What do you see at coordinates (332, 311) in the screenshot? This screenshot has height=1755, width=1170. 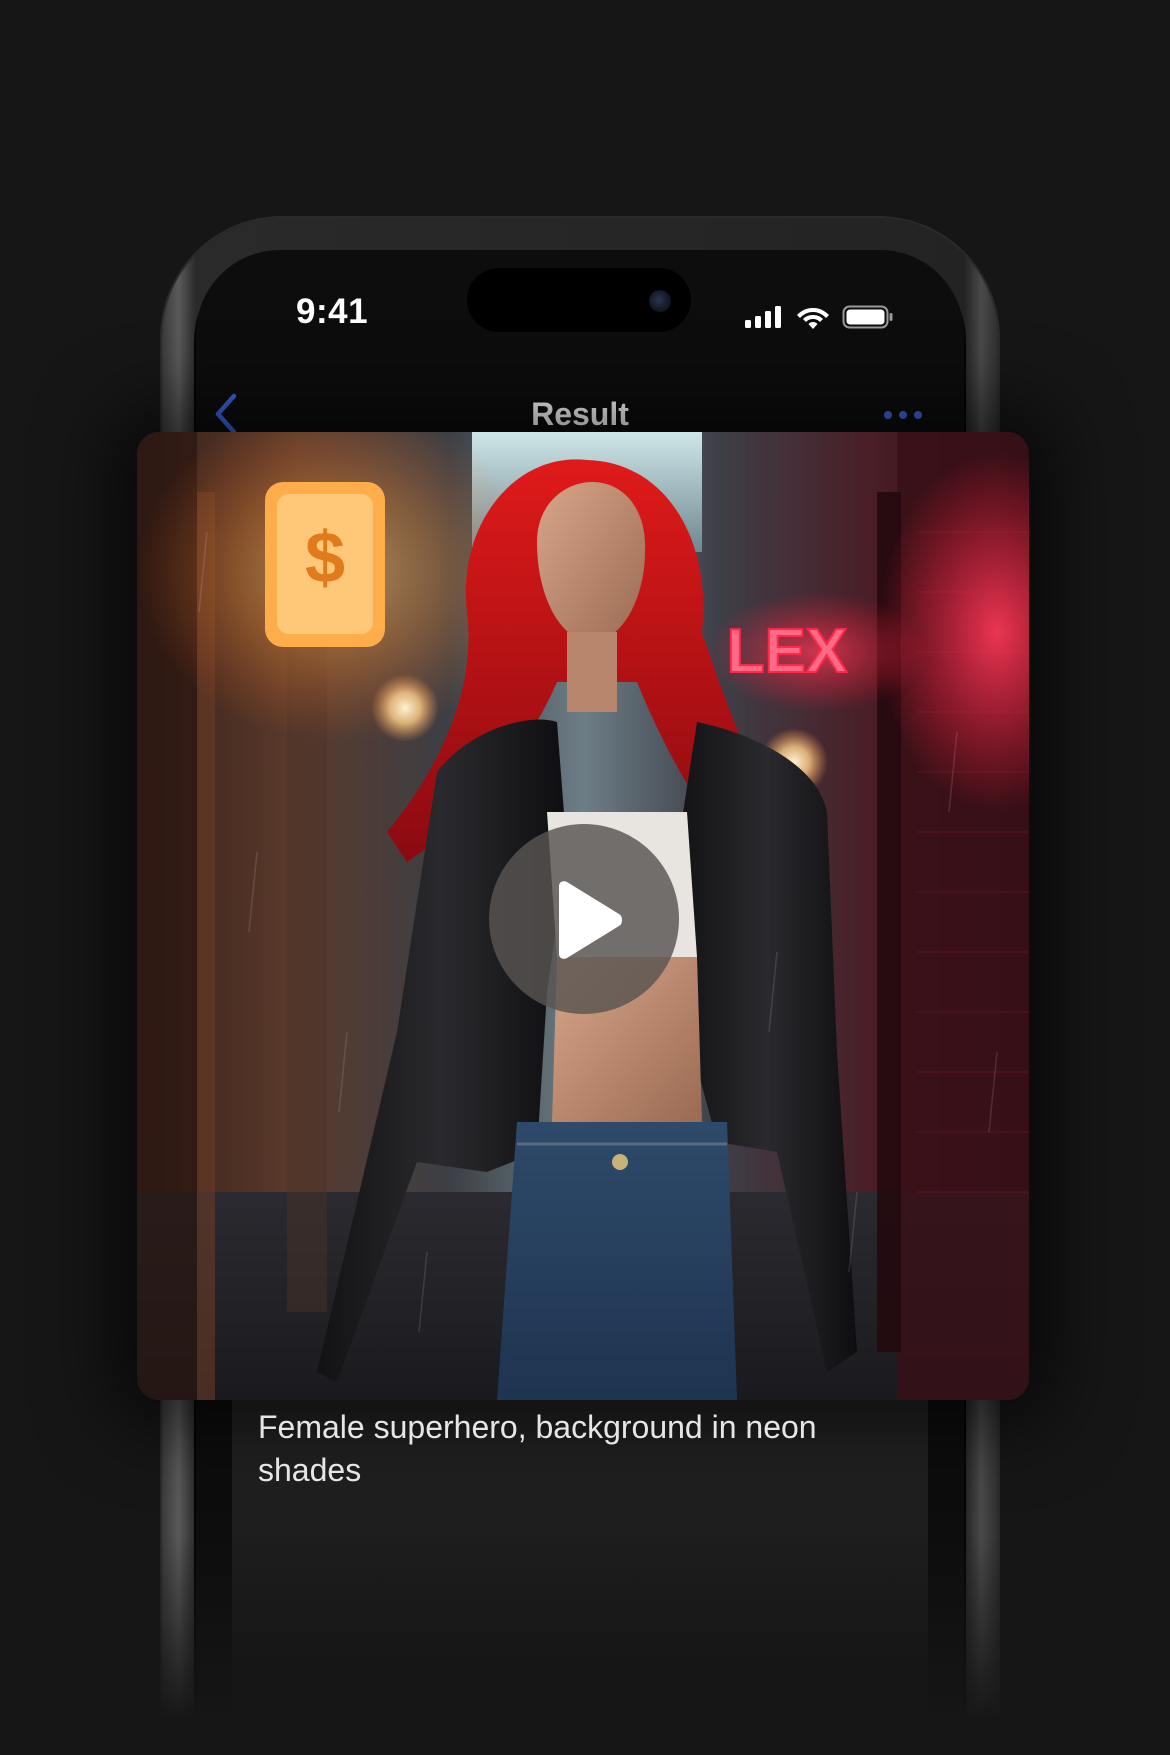 I see `status-time: 9:41` at bounding box center [332, 311].